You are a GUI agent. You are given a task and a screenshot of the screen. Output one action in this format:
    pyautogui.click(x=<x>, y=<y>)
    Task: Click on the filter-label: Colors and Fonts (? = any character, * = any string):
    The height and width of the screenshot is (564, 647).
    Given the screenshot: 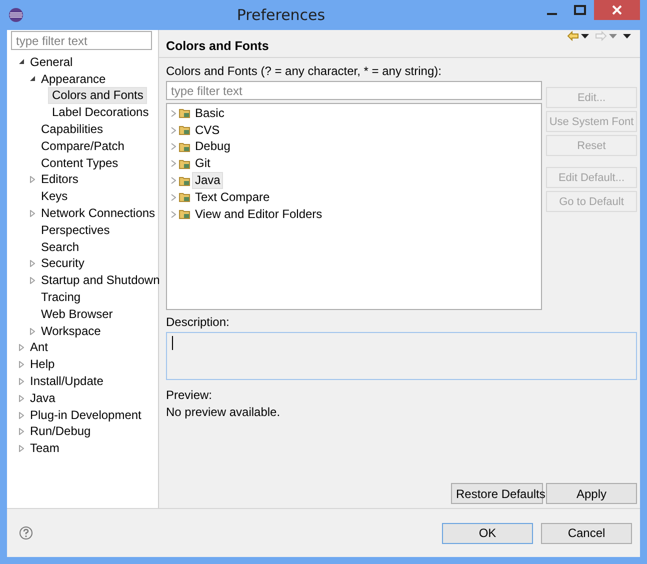 What is the action you would take?
    pyautogui.click(x=304, y=71)
    